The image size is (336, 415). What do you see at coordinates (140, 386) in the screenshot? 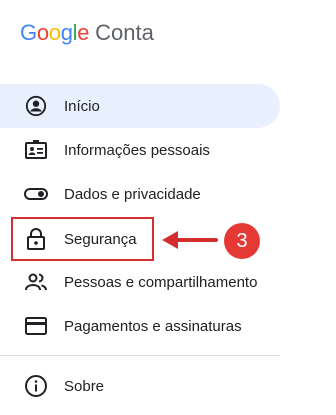
I see `sidebar-item-sobre: Sobre` at bounding box center [140, 386].